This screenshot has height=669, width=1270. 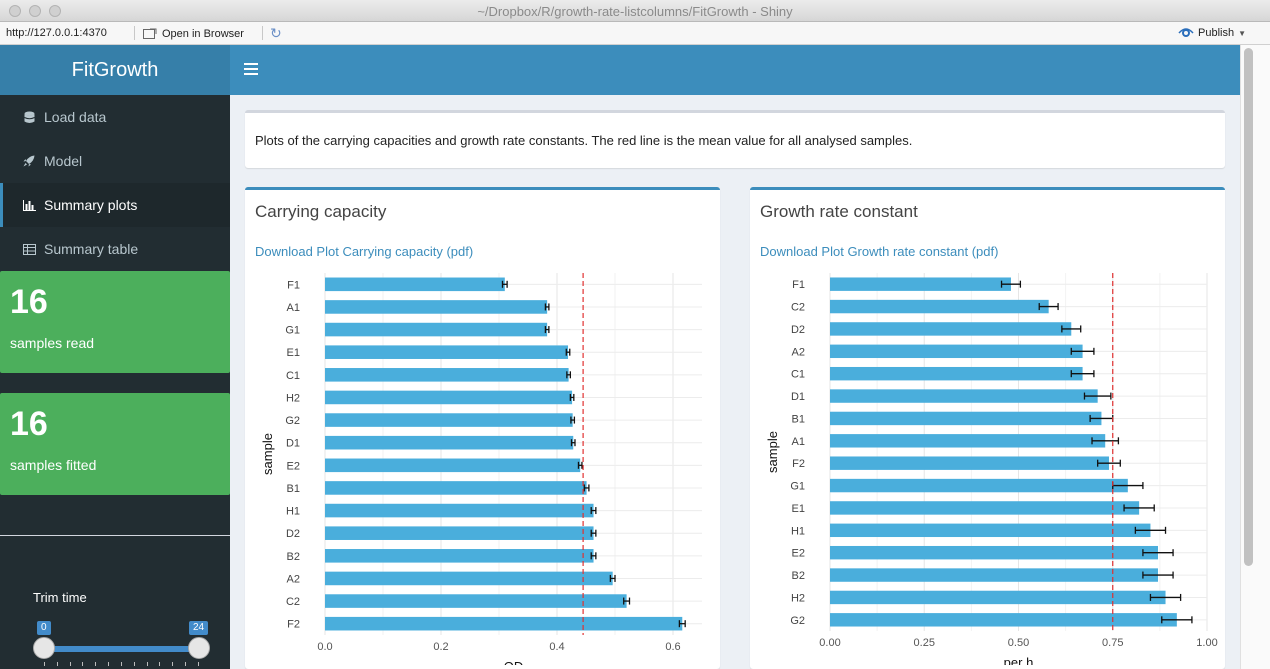 I want to click on y-tick-label: A1, so click(x=798, y=442).